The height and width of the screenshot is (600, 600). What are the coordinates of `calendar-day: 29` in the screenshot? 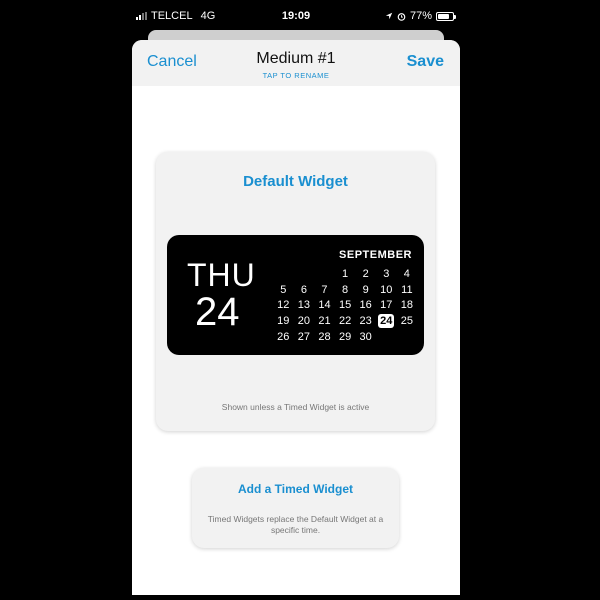 It's located at (345, 337).